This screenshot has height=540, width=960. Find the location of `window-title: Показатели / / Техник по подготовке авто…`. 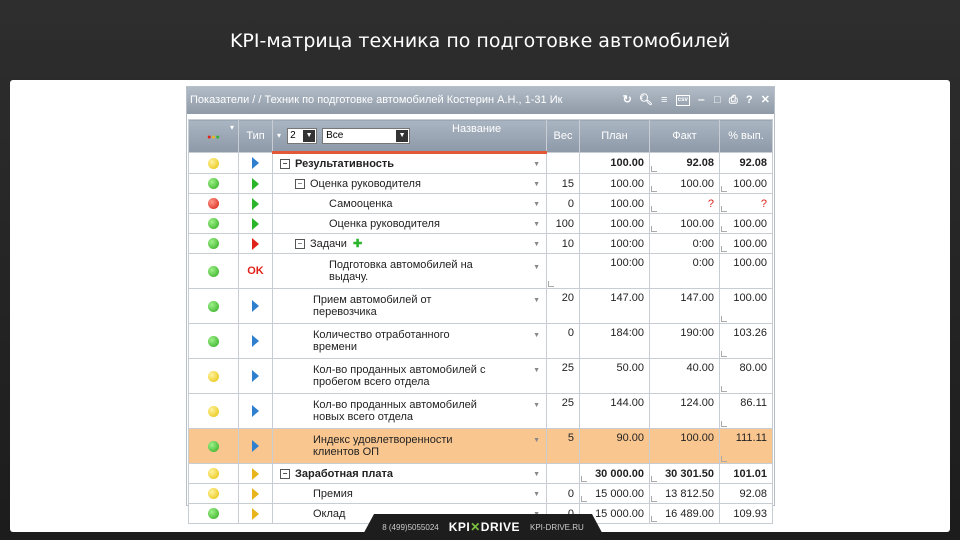

window-title: Показатели / / Техник по подготовке авто… is located at coordinates (376, 100).